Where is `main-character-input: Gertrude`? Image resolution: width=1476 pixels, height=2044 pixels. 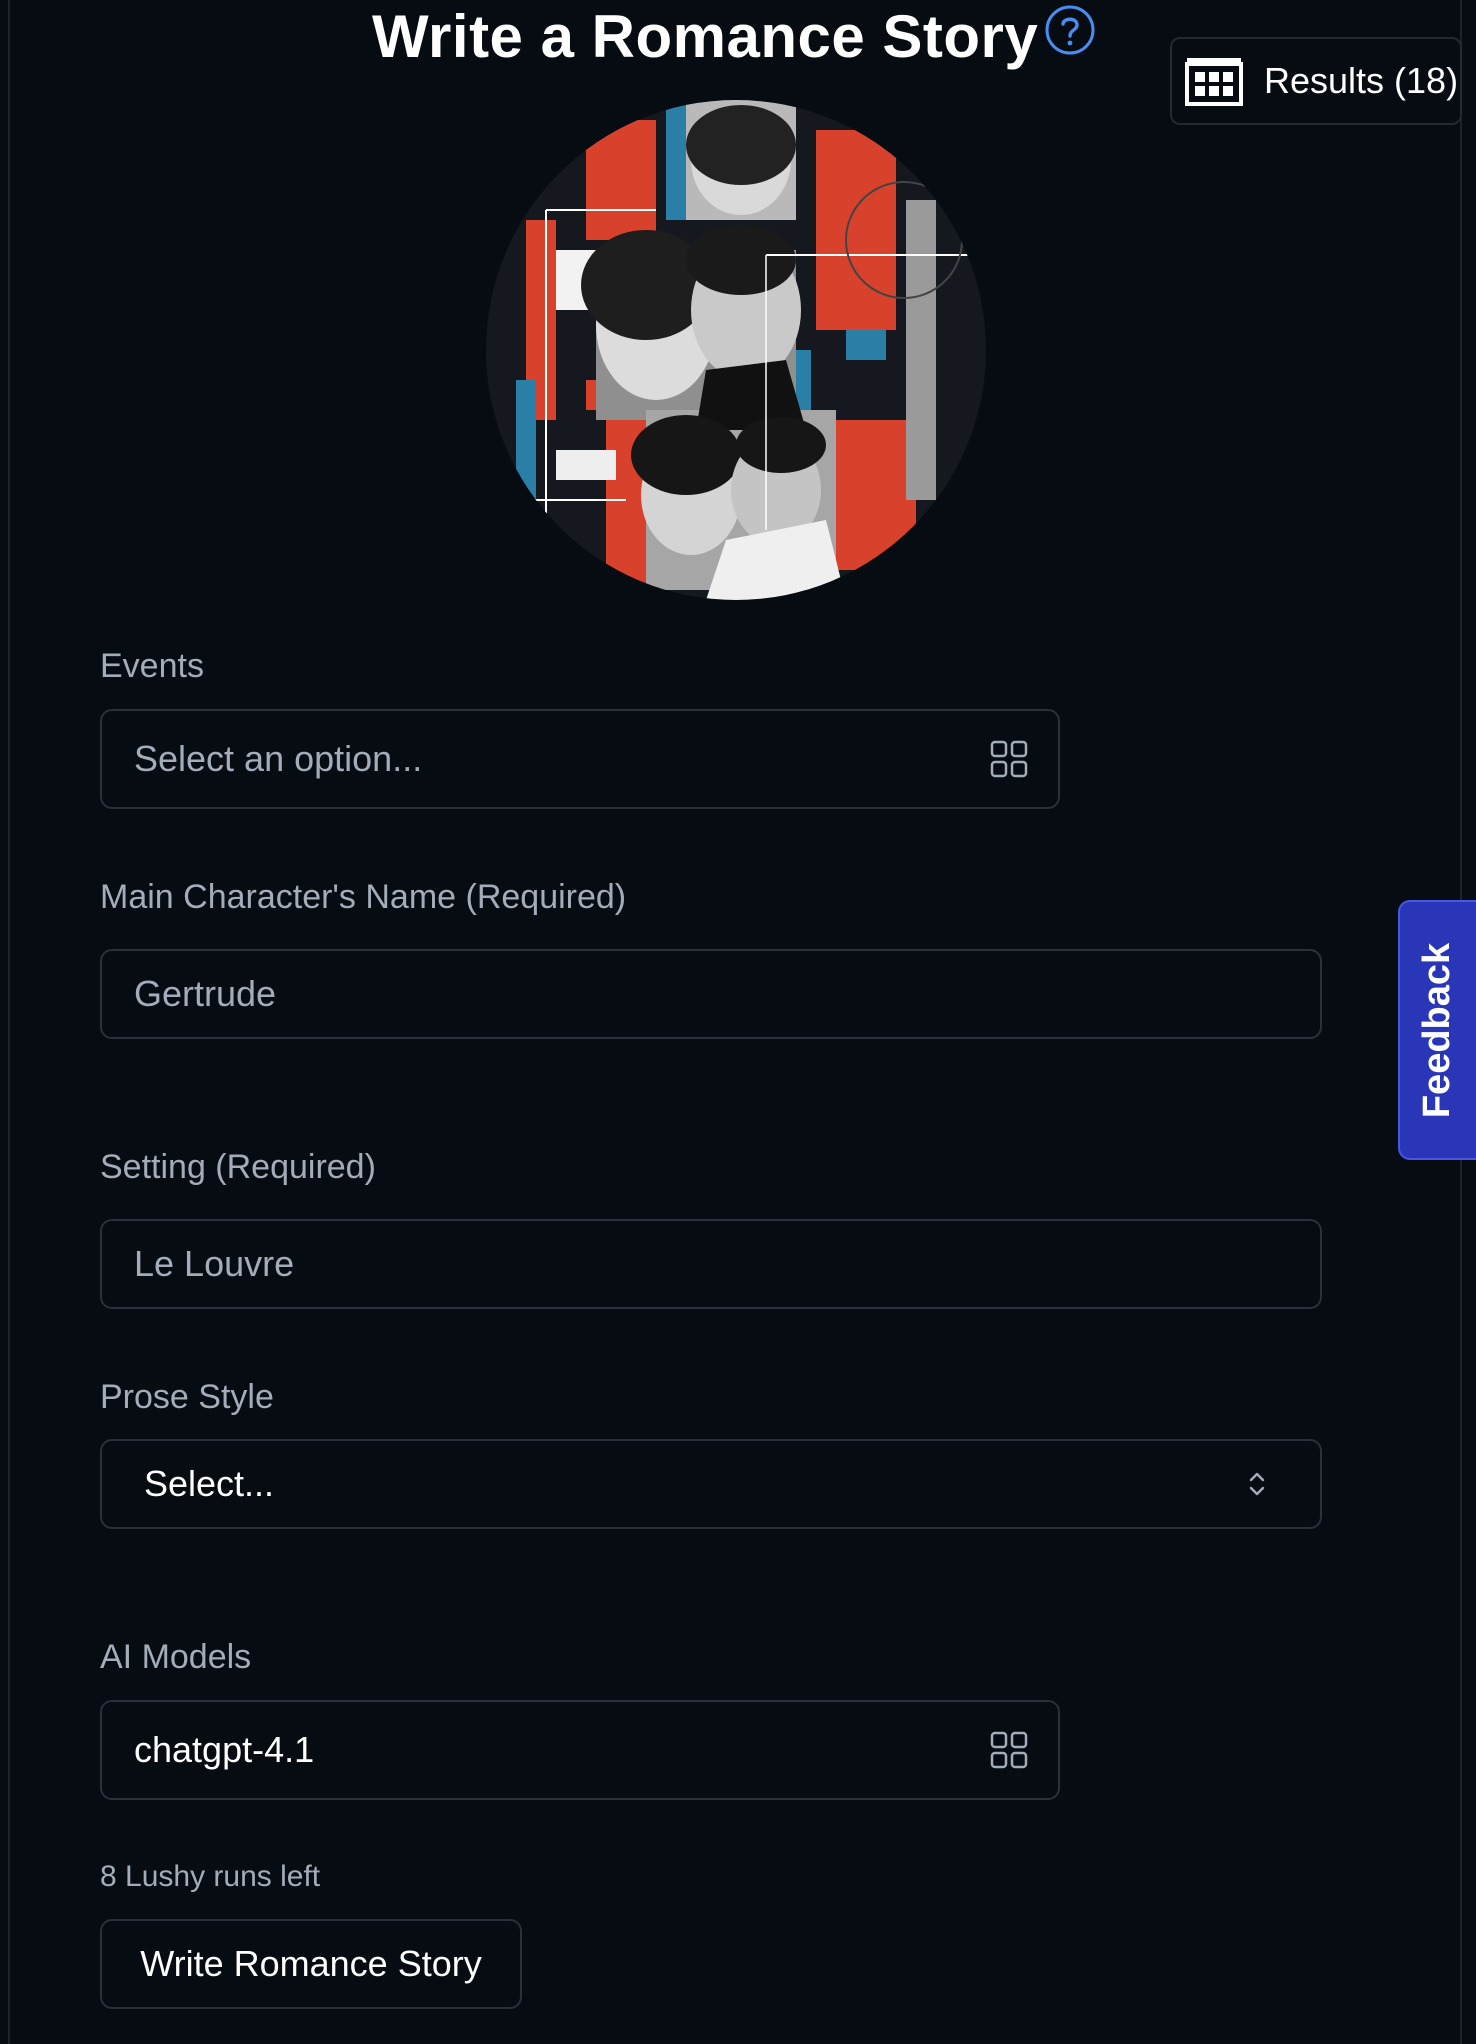 main-character-input: Gertrude is located at coordinates (711, 994).